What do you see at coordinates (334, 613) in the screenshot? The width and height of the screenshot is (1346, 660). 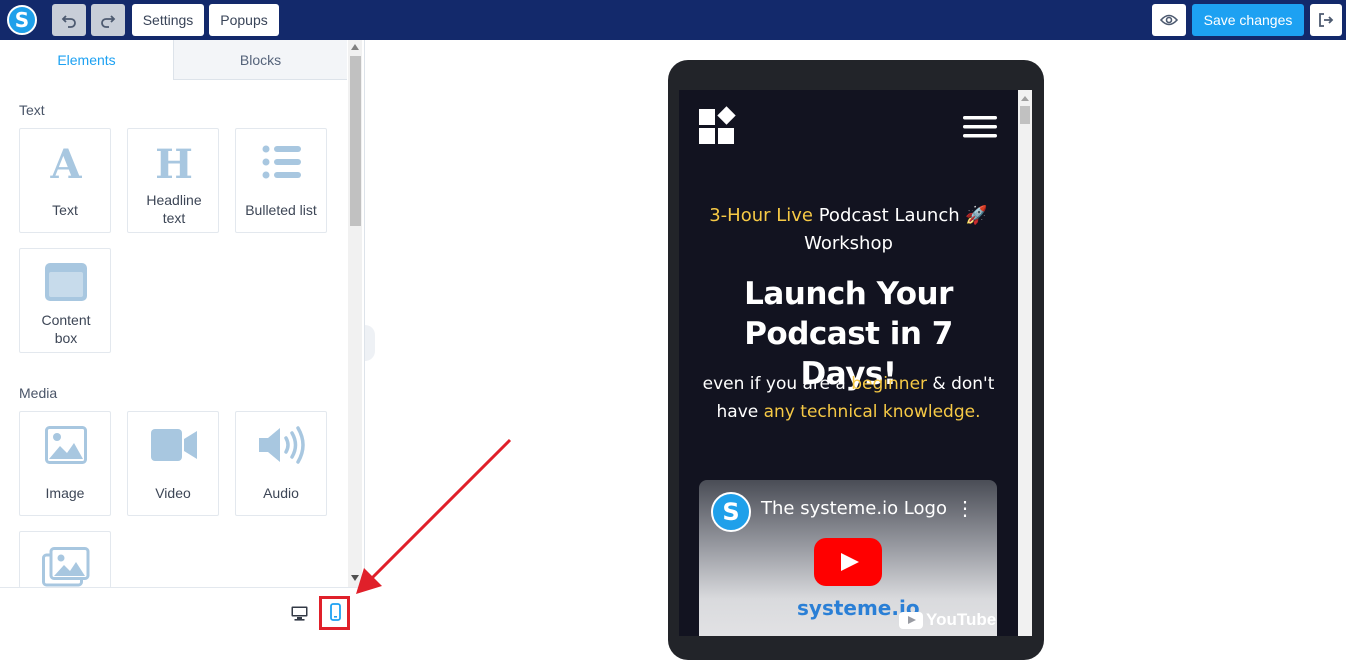 I see `mobile-view-highlight` at bounding box center [334, 613].